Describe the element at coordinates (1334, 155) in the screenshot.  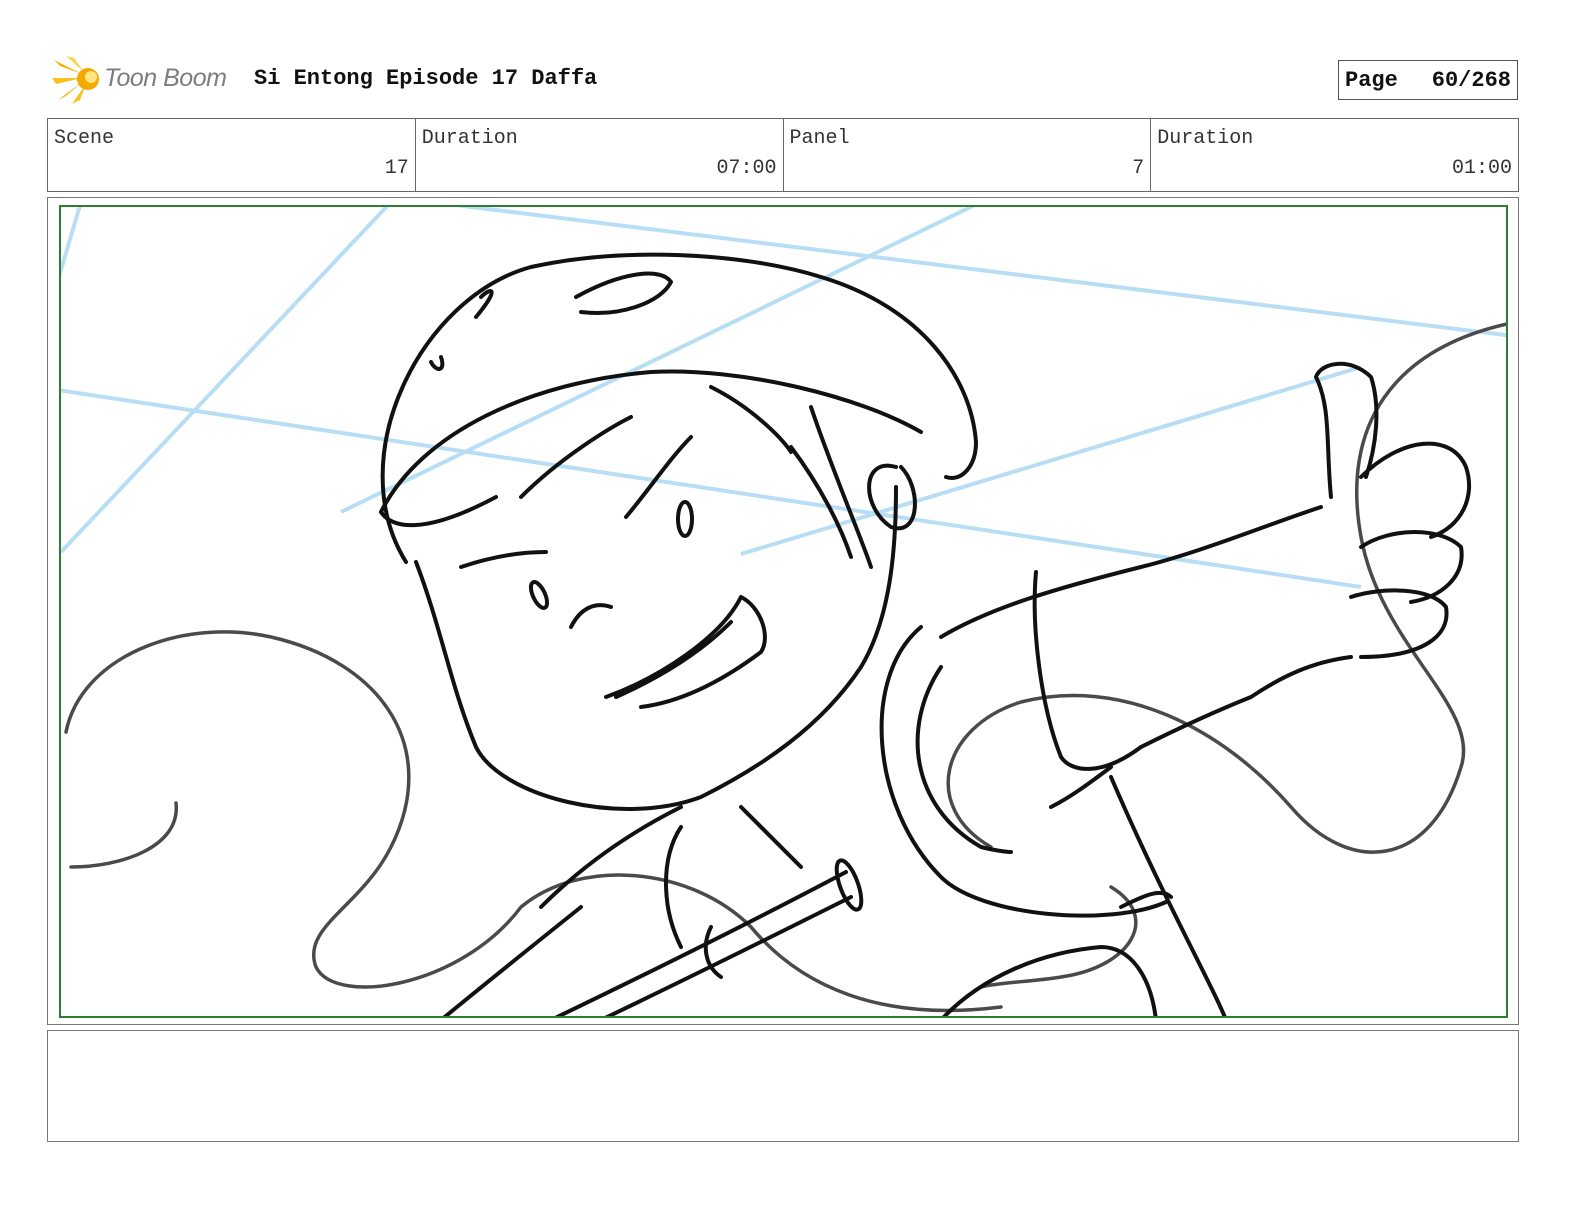
I see `panel-duration-cell: Duration 01:00` at that location.